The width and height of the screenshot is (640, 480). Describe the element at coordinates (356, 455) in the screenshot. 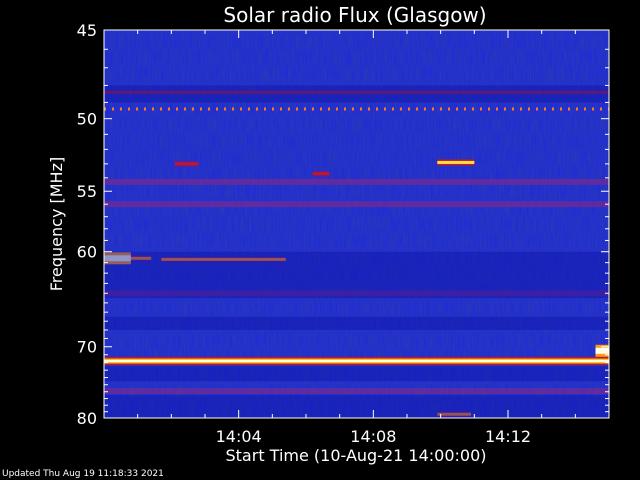

I see `x-axis-label: Start Time (10-Aug-21 14:00:00)` at that location.